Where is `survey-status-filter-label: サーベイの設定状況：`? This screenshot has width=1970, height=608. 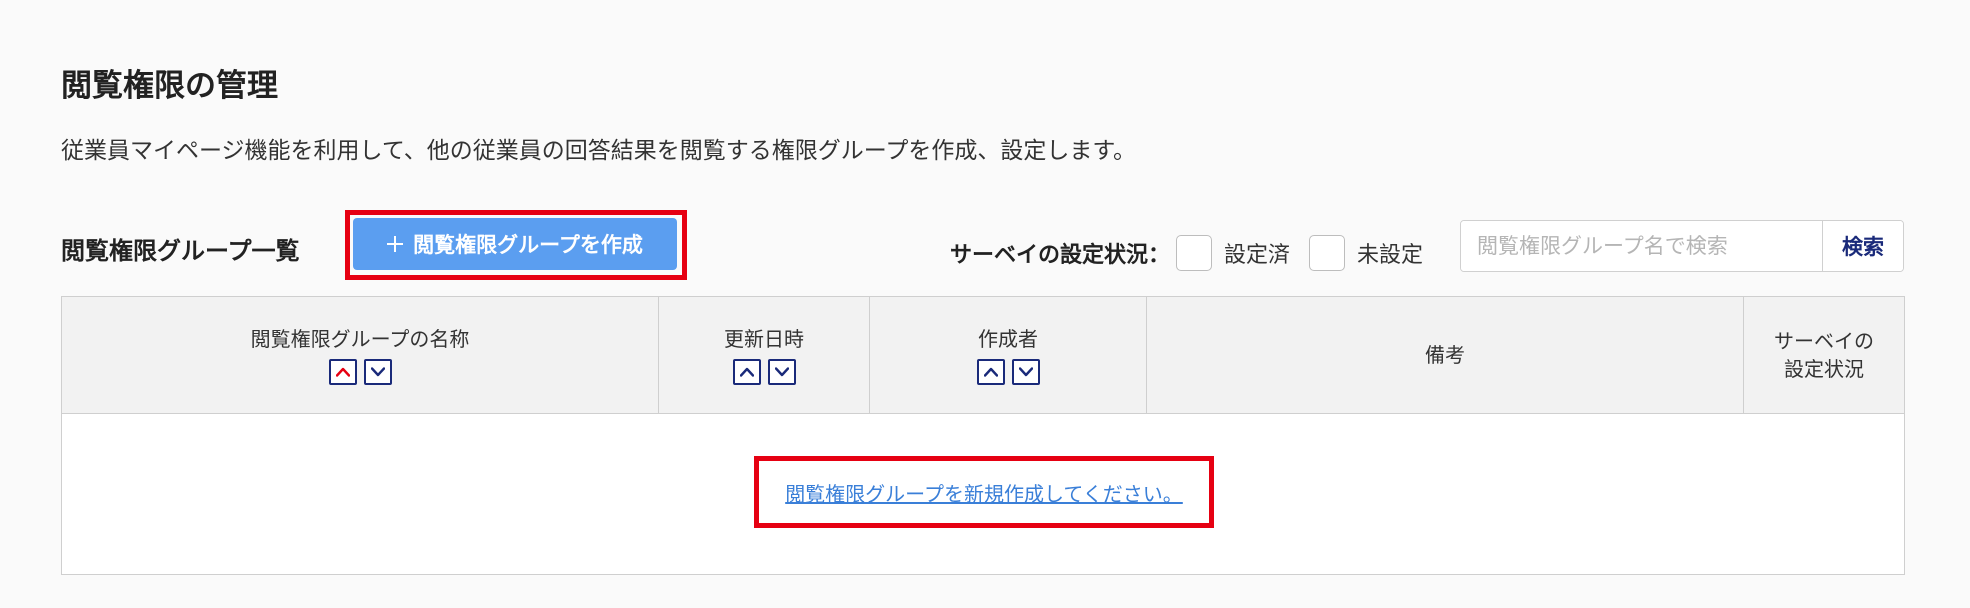 survey-status-filter-label: サーベイの設定状況： is located at coordinates (1060, 255).